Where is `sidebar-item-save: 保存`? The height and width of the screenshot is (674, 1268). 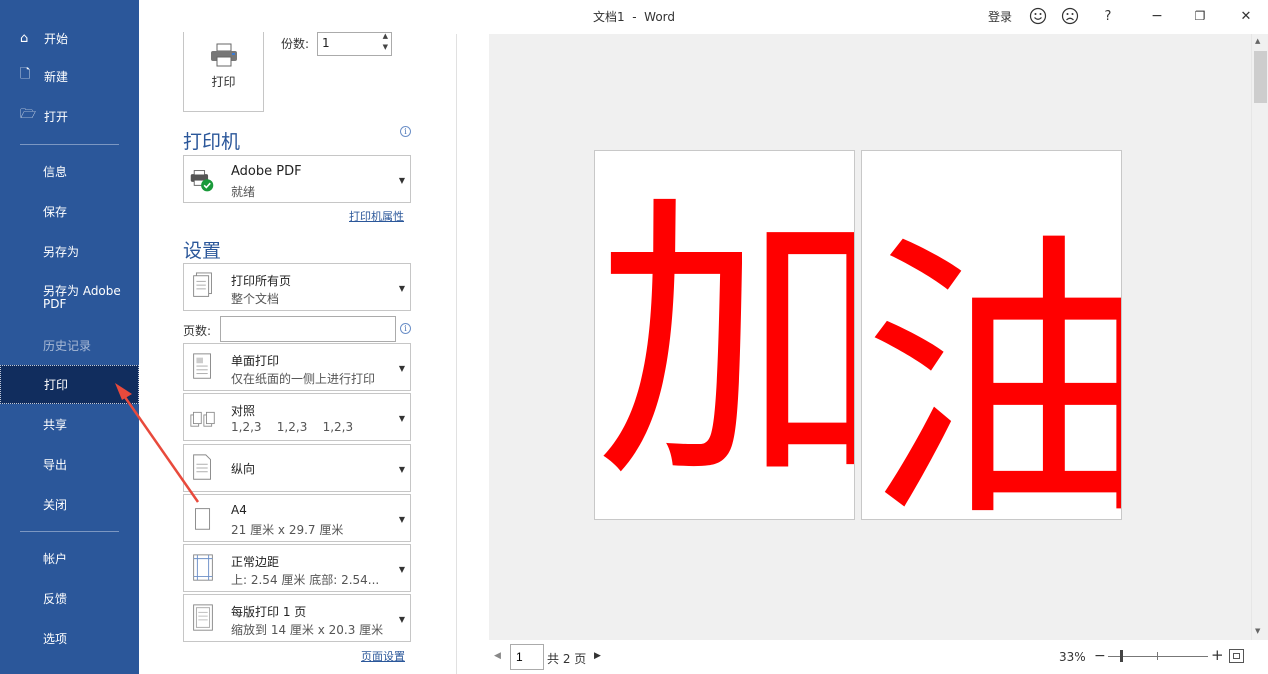 sidebar-item-save: 保存 is located at coordinates (69, 211).